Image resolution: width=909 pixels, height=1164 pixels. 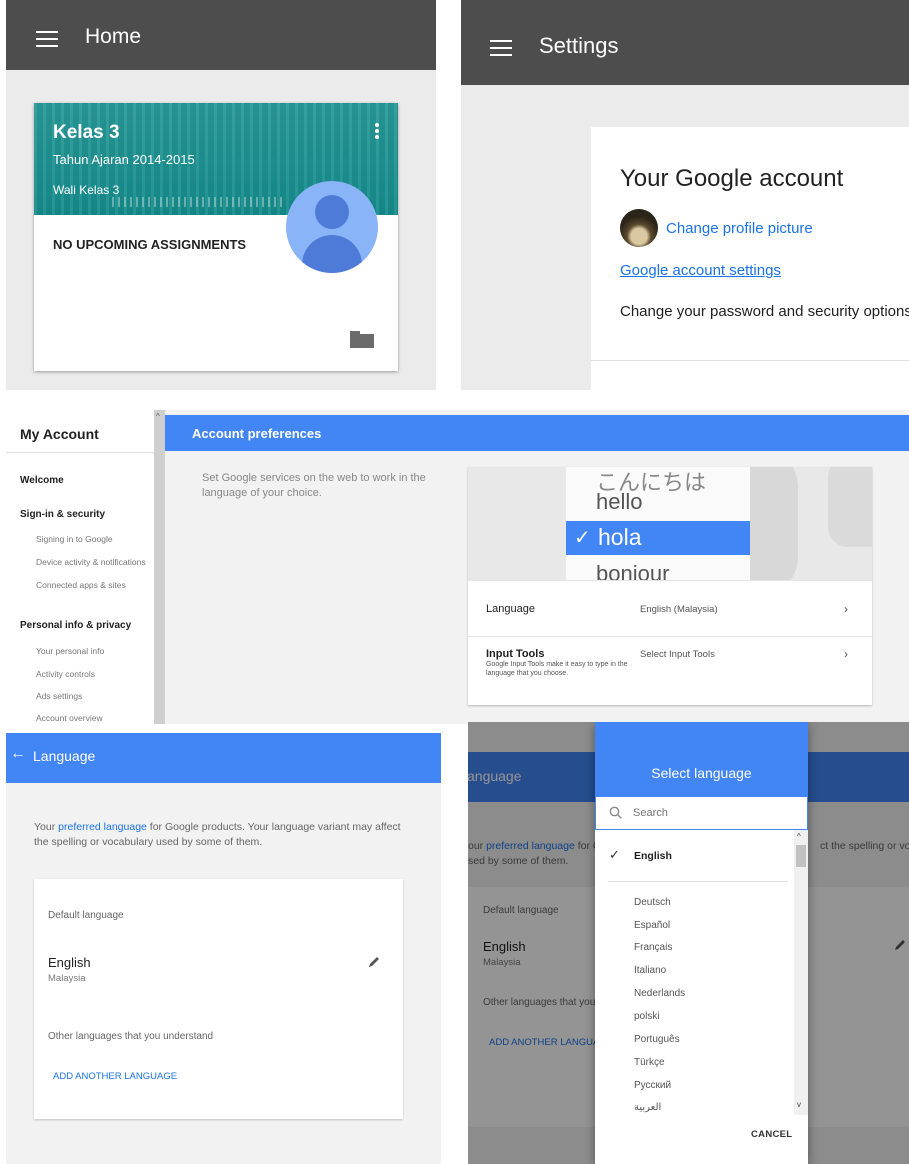 What do you see at coordinates (619, 501) in the screenshot?
I see `illustration-word: hello` at bounding box center [619, 501].